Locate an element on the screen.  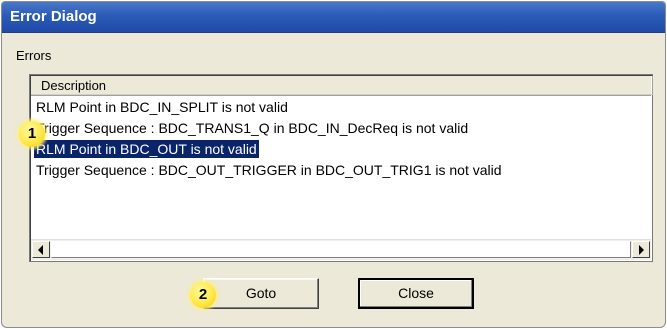
column-header-label: Description is located at coordinates (74, 85).